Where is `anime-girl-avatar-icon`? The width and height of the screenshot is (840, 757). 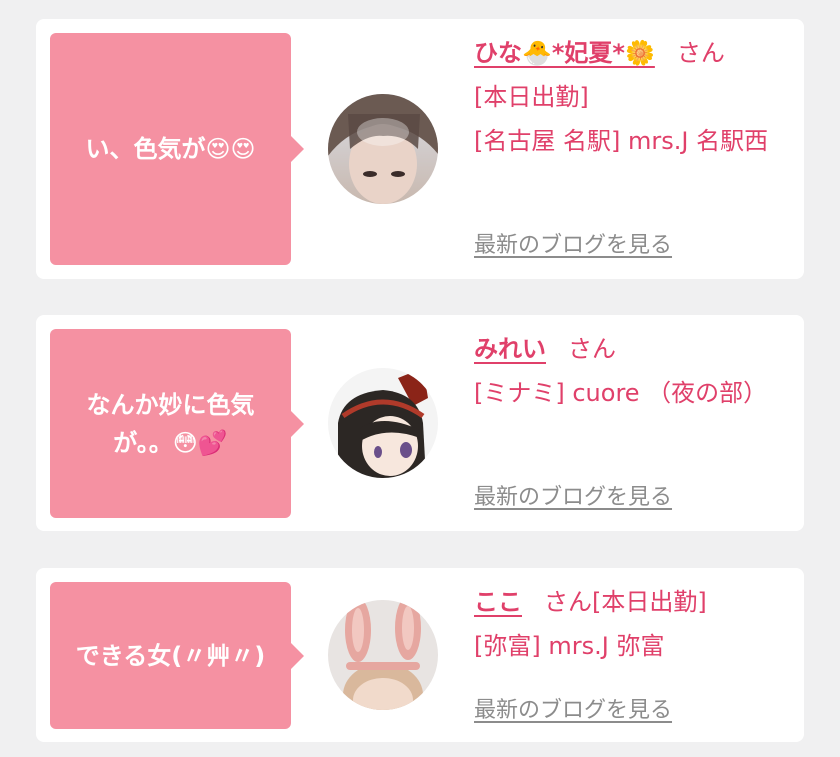
anime-girl-avatar-icon is located at coordinates (383, 423).